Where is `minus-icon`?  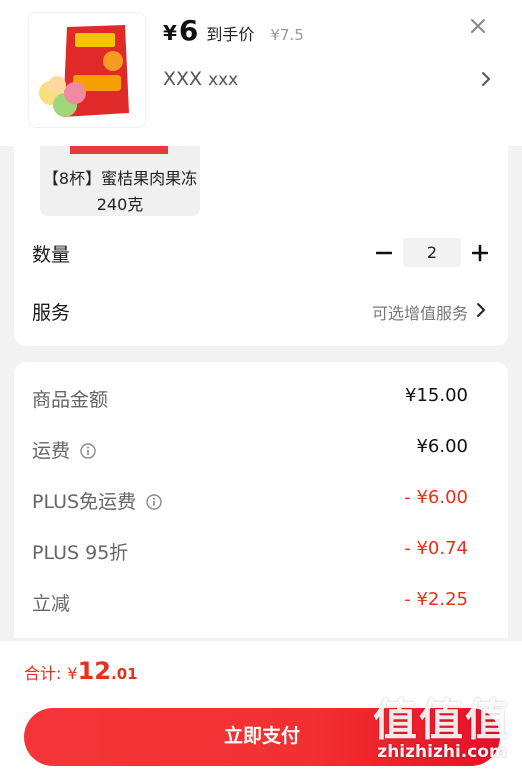
minus-icon is located at coordinates (384, 253).